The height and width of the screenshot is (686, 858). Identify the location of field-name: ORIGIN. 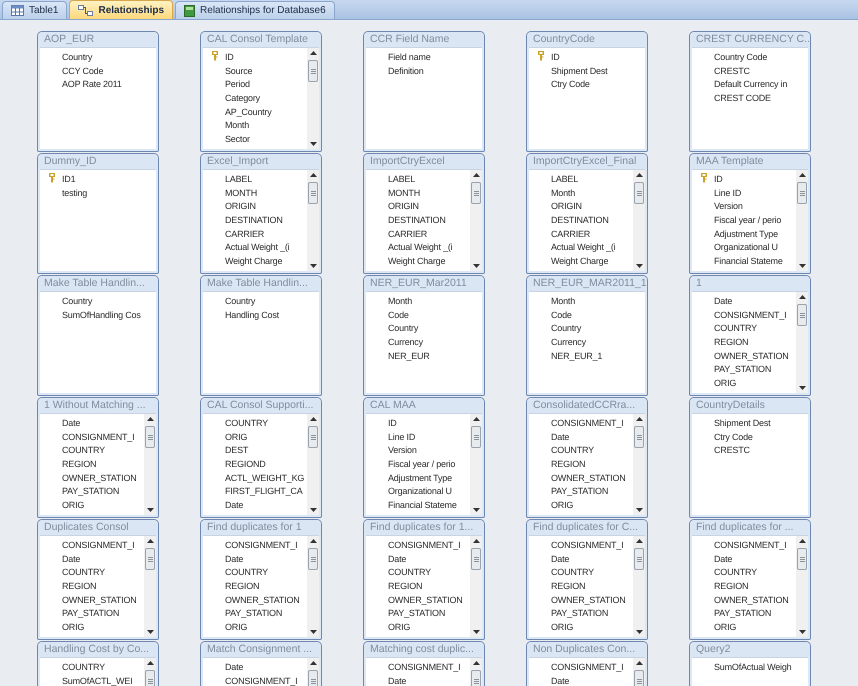
(566, 206).